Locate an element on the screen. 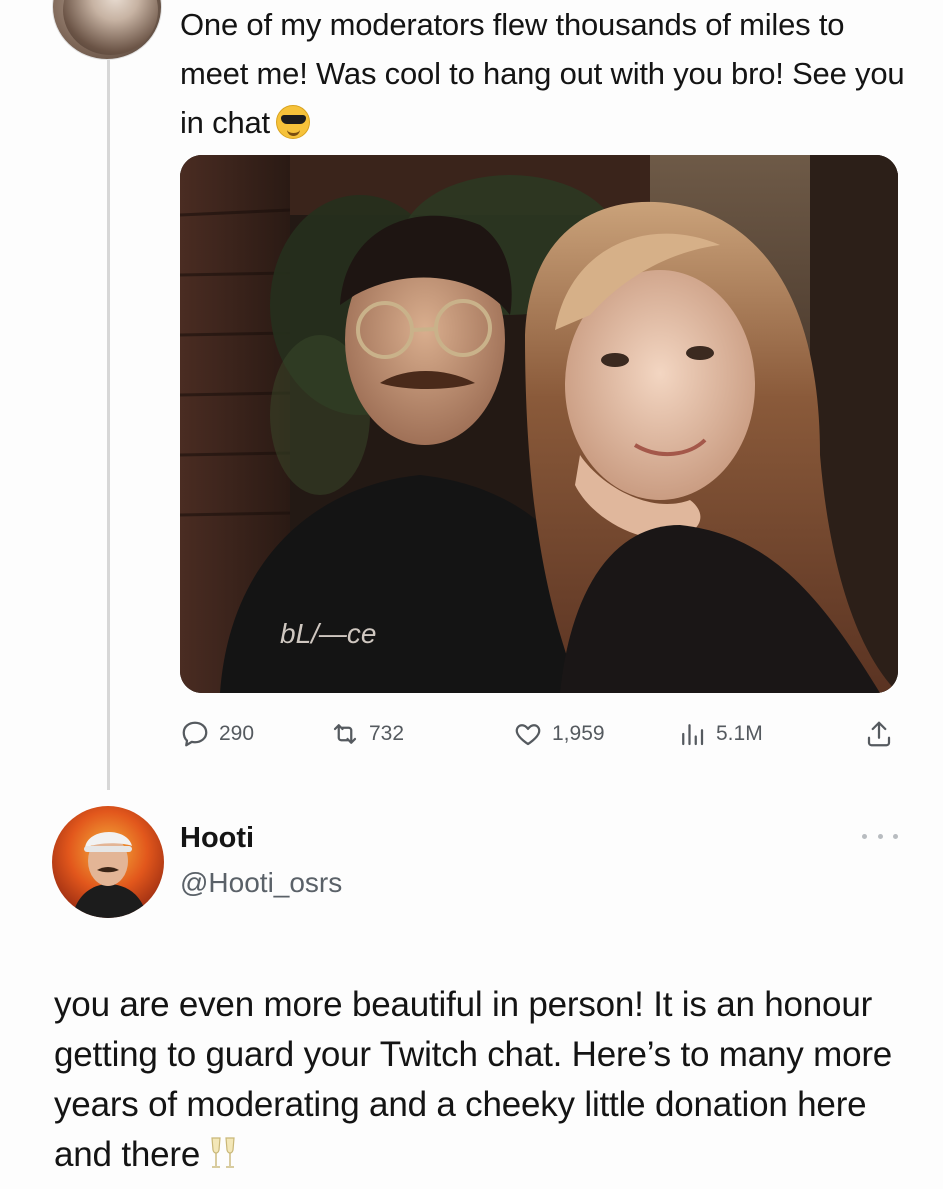  share-icon is located at coordinates (879, 734).